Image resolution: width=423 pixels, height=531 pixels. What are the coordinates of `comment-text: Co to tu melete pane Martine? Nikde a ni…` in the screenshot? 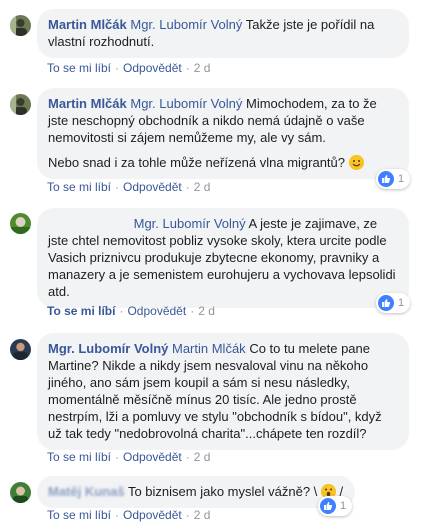 It's located at (215, 391).